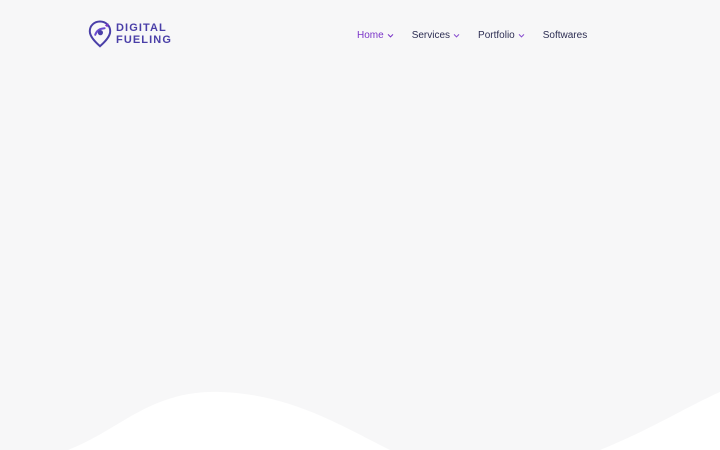 The width and height of the screenshot is (720, 450). I want to click on logo-text-line1: DIGITAL, so click(141, 28).